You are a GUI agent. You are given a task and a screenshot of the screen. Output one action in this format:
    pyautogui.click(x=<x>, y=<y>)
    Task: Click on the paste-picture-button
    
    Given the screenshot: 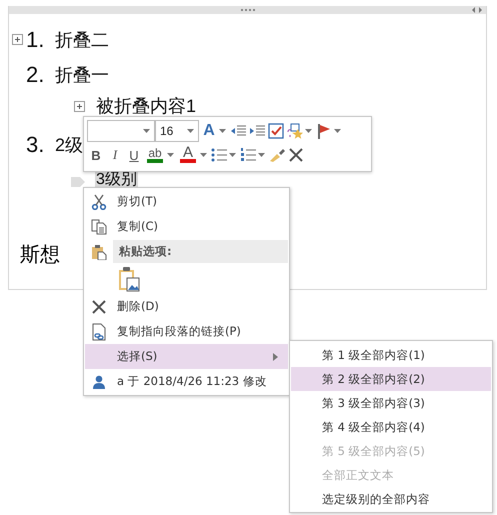 What is the action you would take?
    pyautogui.click(x=129, y=279)
    